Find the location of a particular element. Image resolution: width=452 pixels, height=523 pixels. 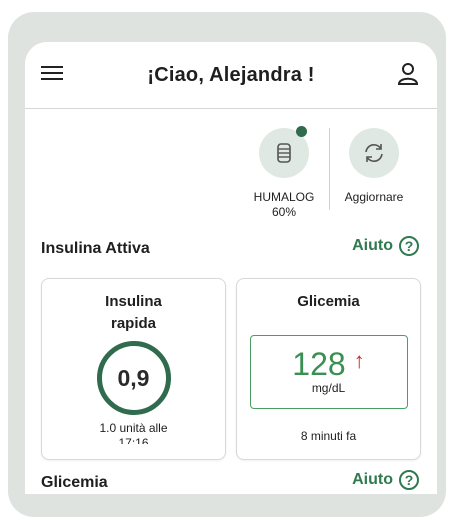

up-arrow-icon: ↑ is located at coordinates (359, 360).